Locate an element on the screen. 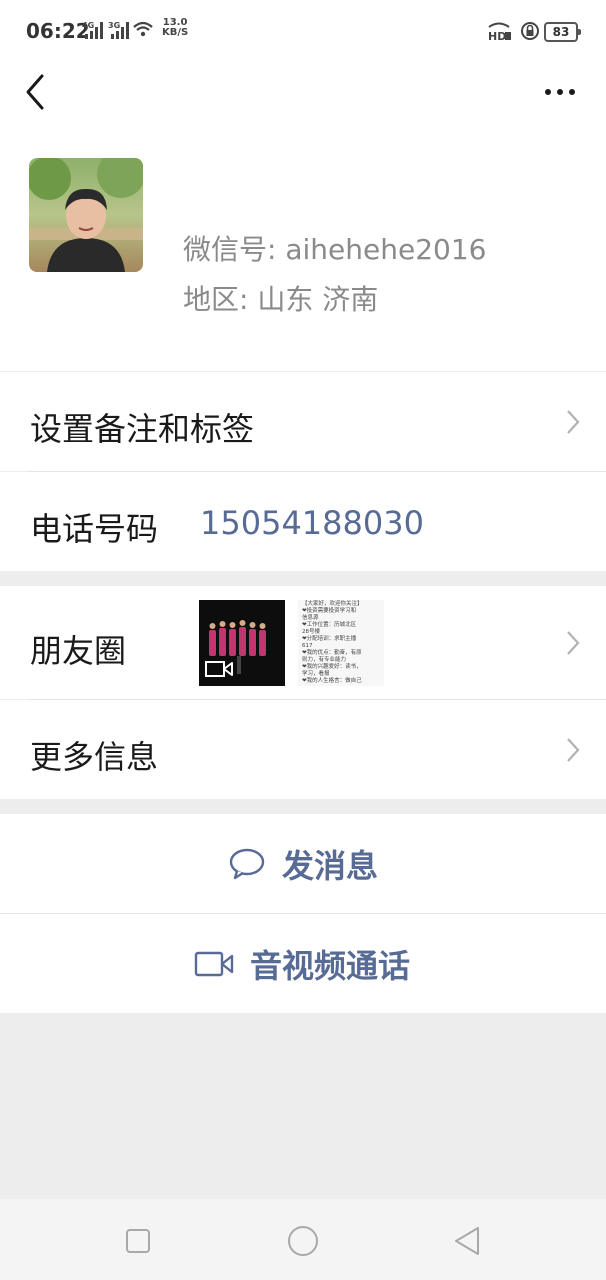 The image size is (606, 1280). avatar is located at coordinates (86, 215).